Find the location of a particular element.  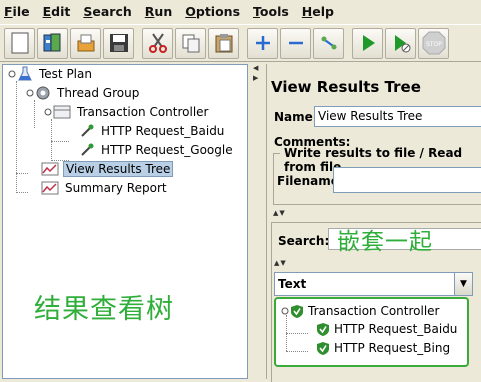

menu-help: Help is located at coordinates (318, 11).